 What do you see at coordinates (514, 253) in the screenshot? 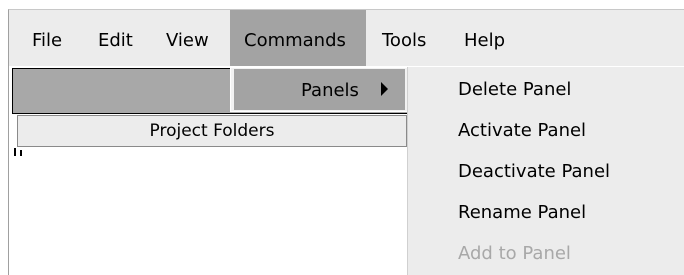
I see `add-to-panel-item: Add to Panel` at bounding box center [514, 253].